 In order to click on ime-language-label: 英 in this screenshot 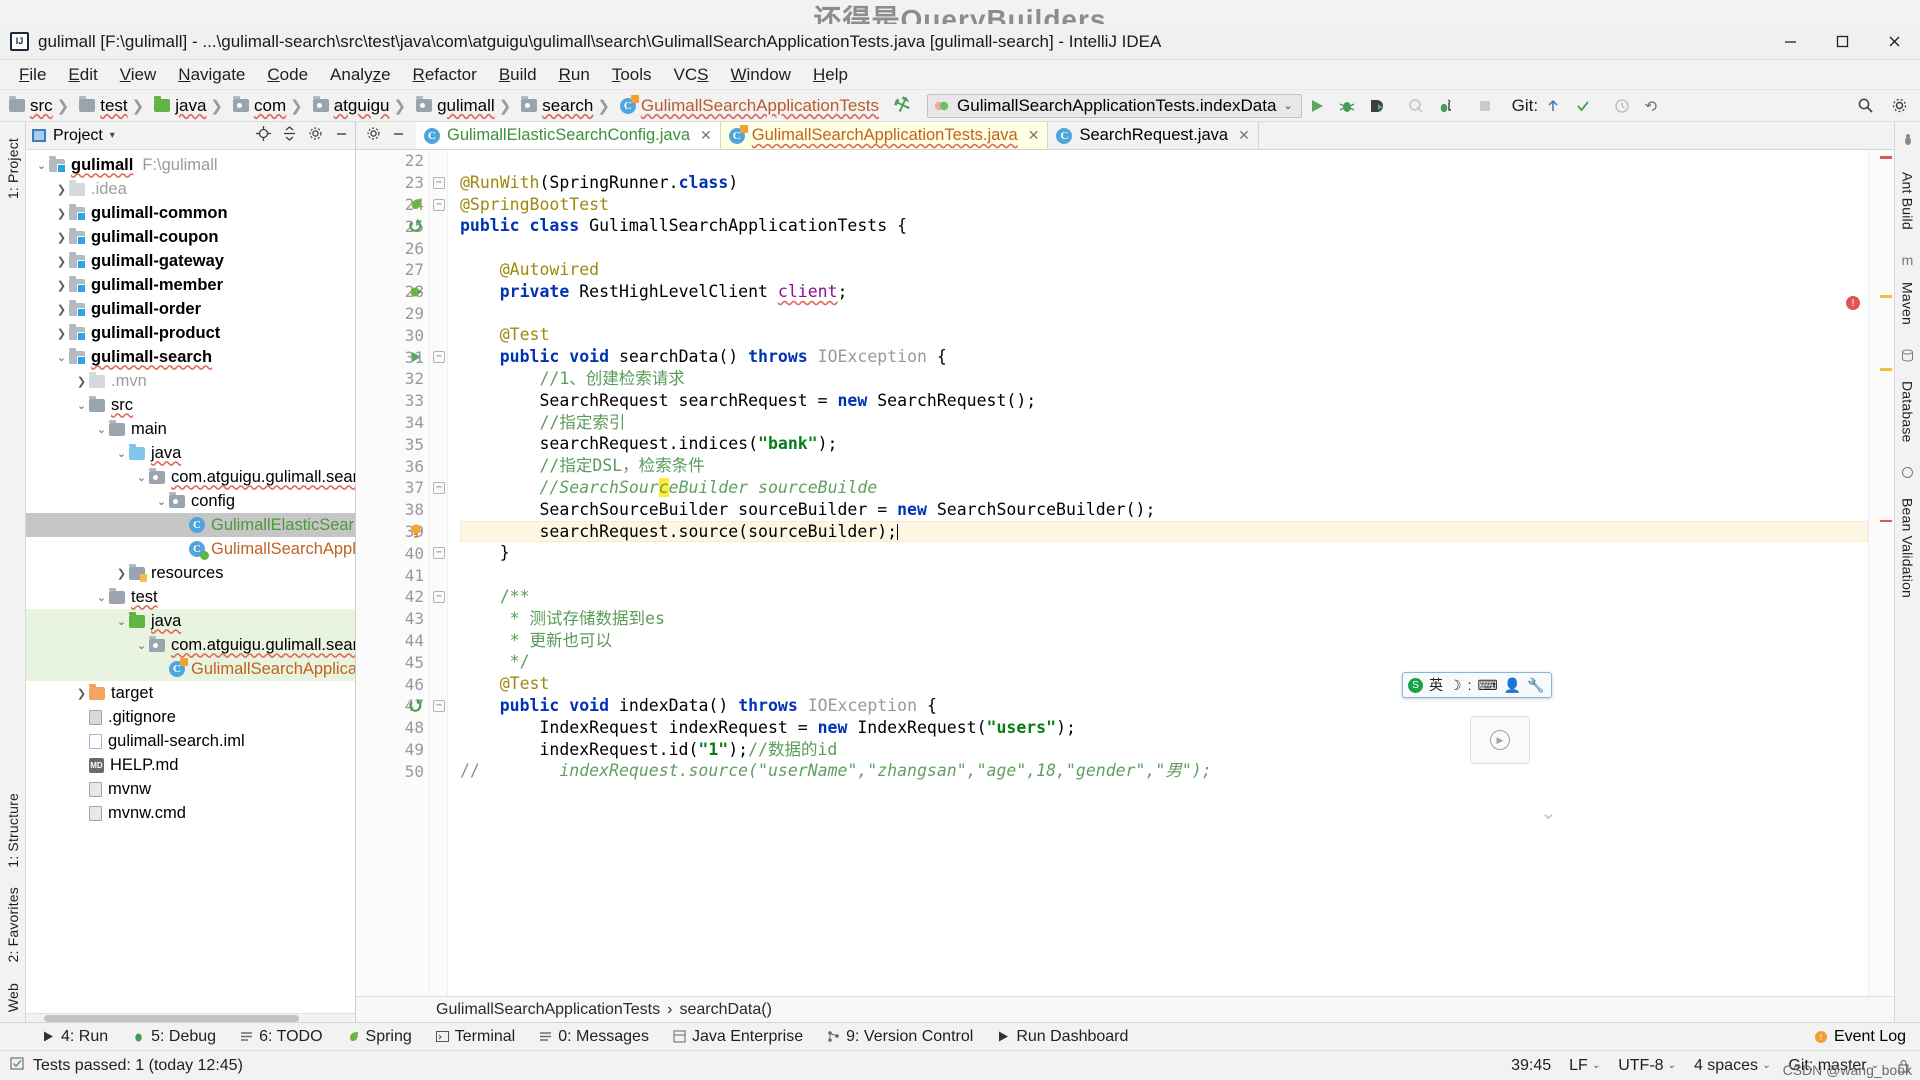, I will do `click(1436, 685)`.